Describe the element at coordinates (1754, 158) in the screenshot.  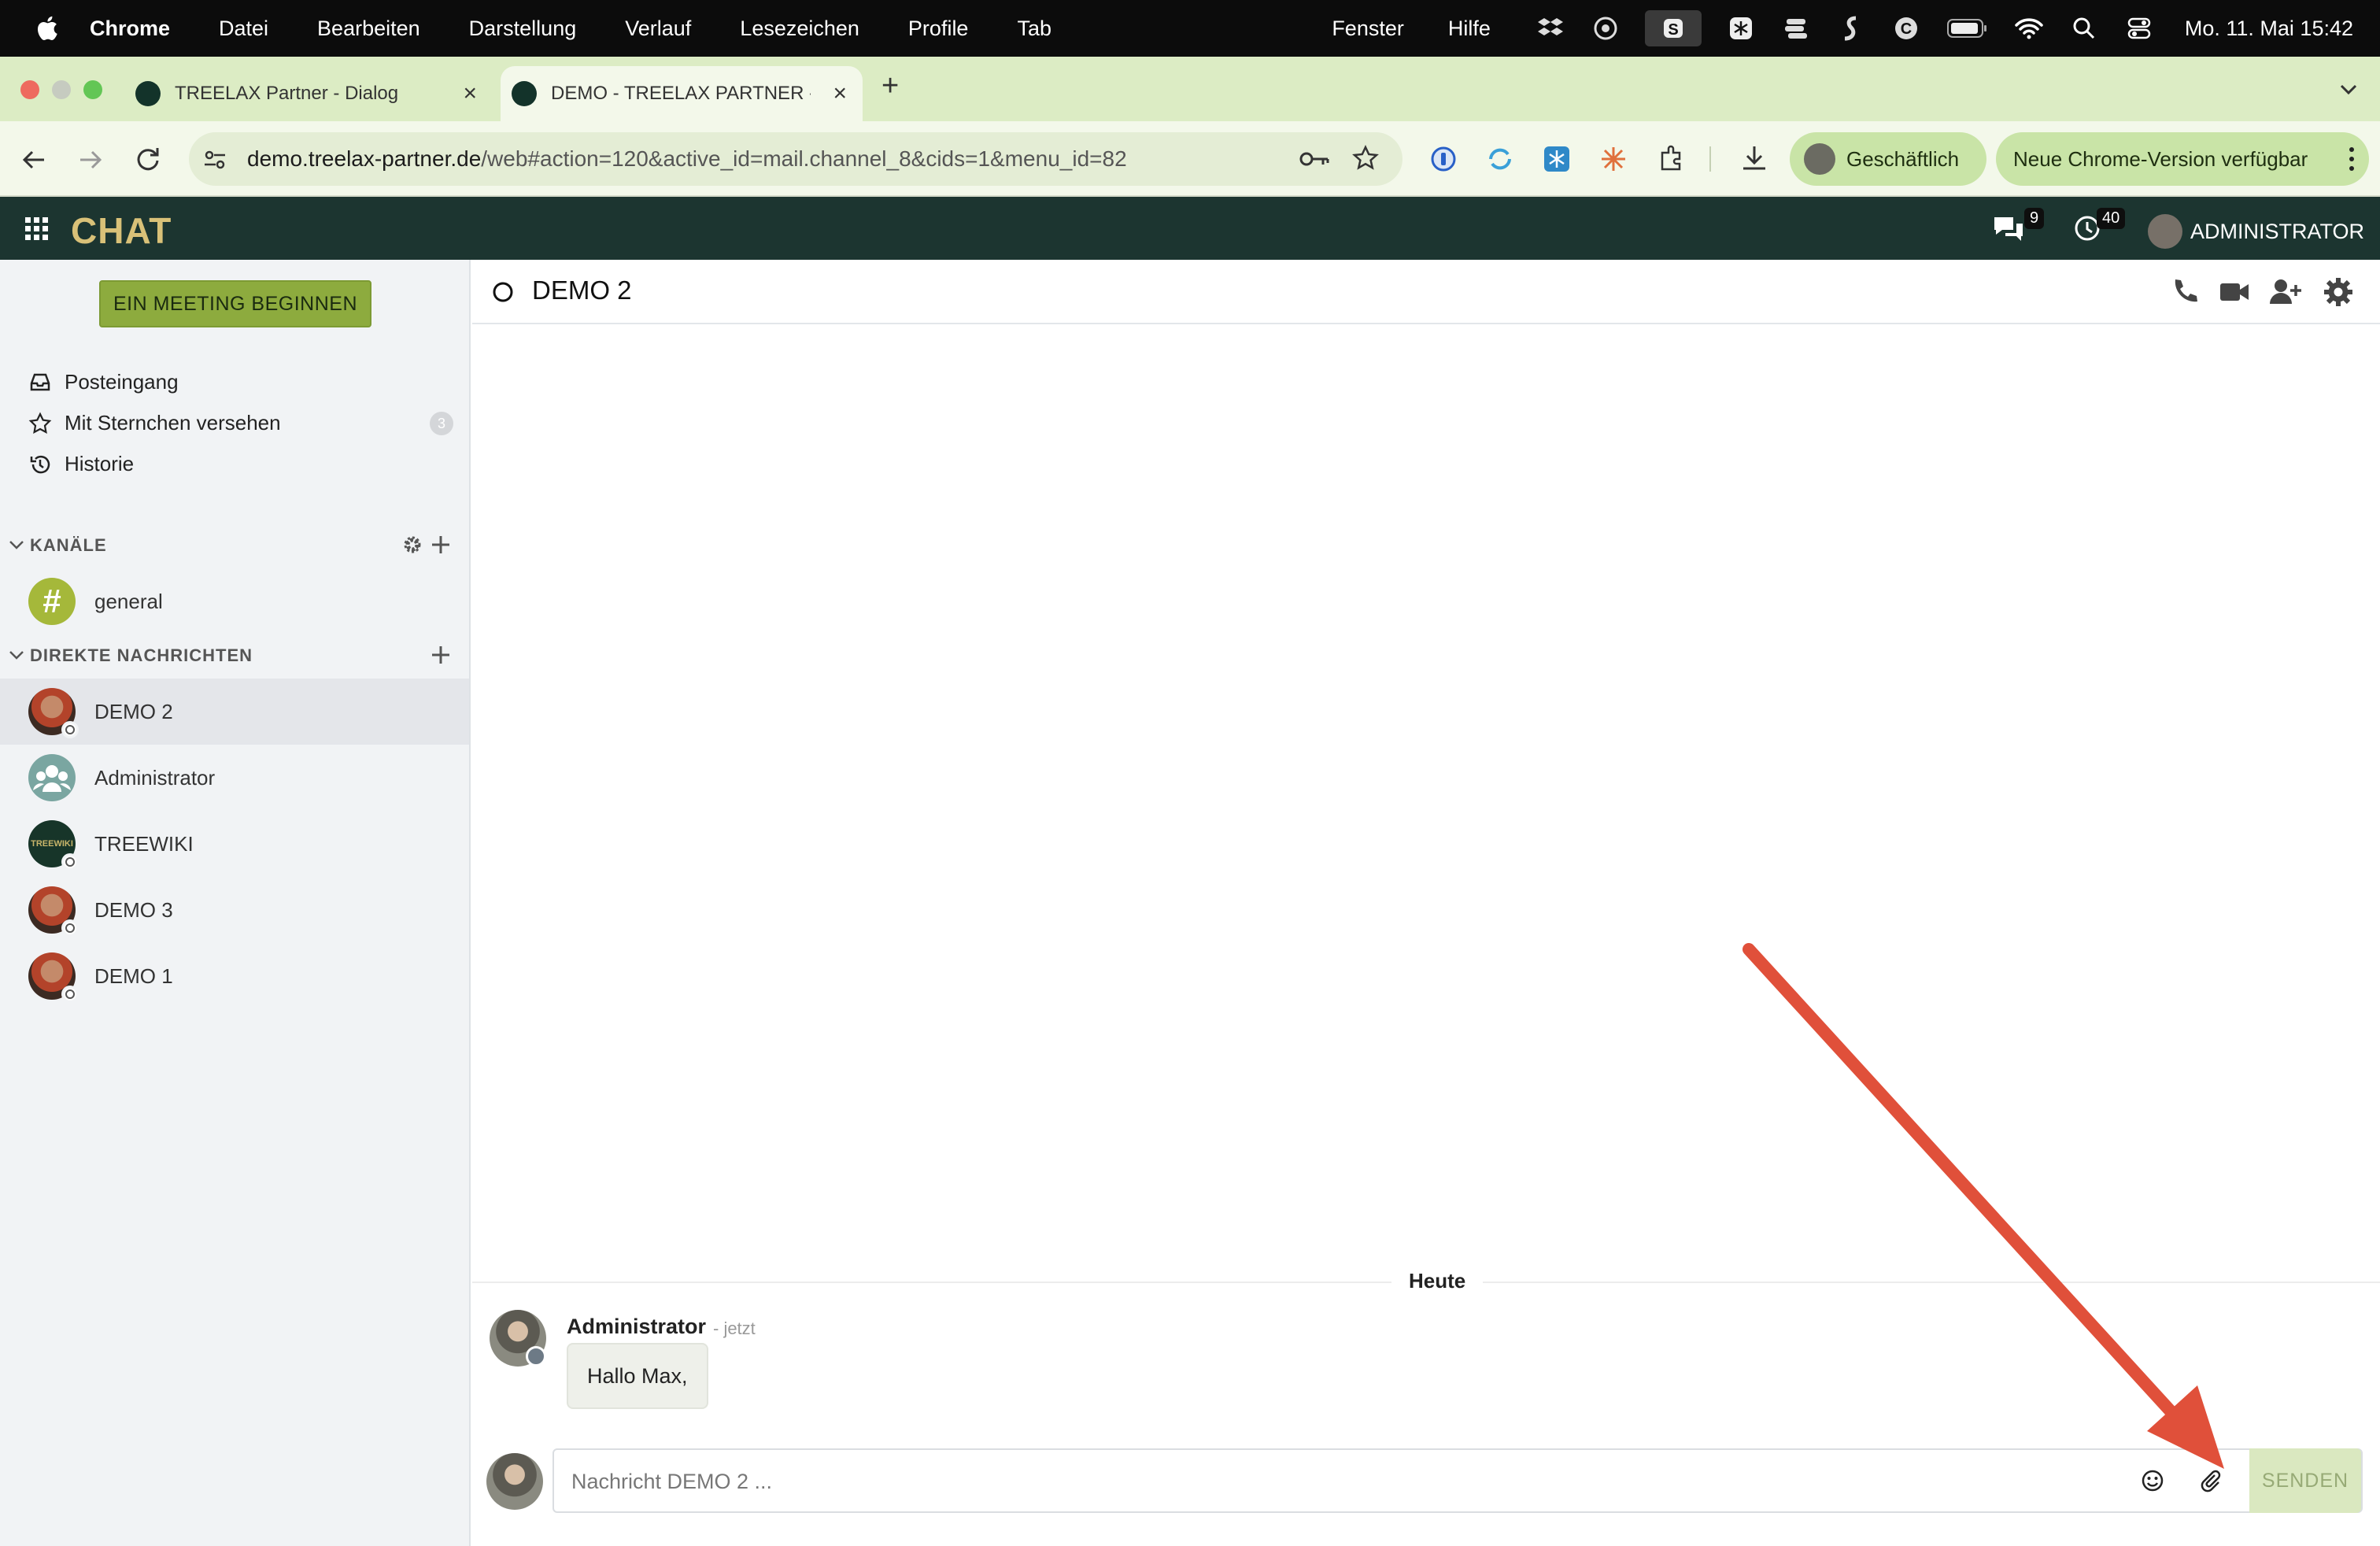
I see `downloads-icon` at that location.